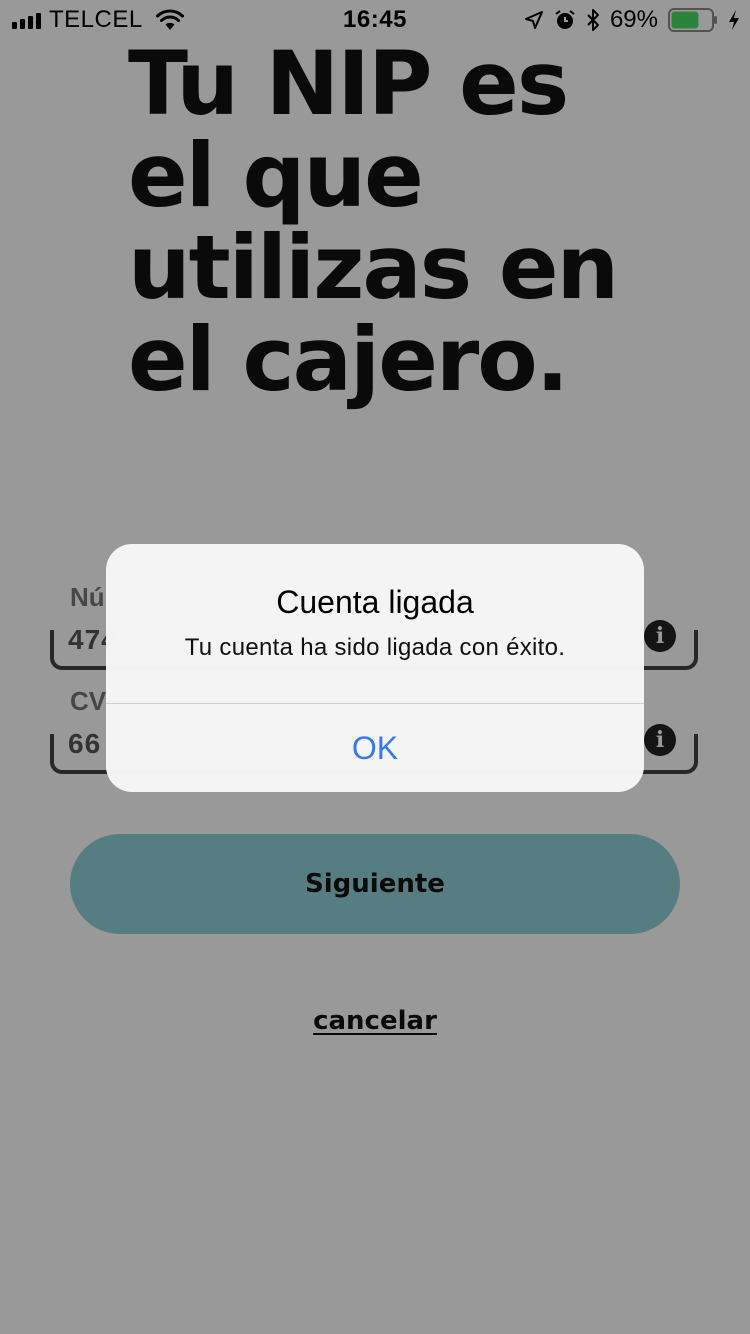  Describe the element at coordinates (375, 647) in the screenshot. I see `alert-message: Tu cuenta ha sido ligada con éxito.` at that location.